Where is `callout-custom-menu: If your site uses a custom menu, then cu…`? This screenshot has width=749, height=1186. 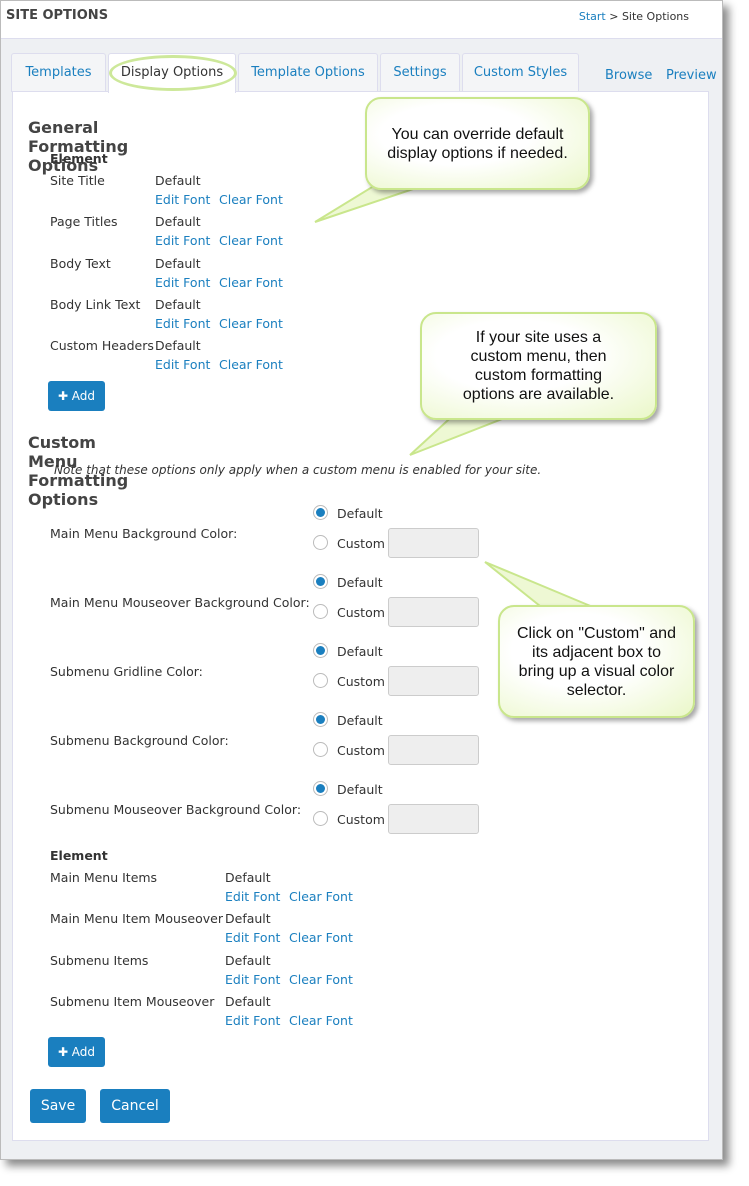 callout-custom-menu: If your site uses a custom menu, then cu… is located at coordinates (538, 366).